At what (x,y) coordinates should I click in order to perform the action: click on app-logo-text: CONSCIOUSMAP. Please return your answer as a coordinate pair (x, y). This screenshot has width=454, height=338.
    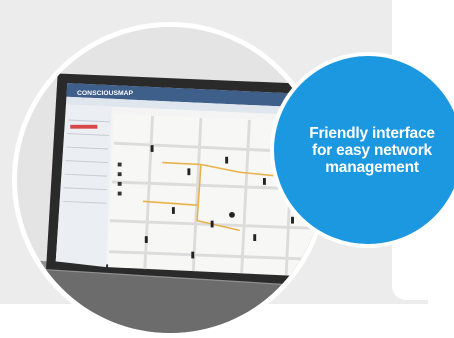
    Looking at the image, I should click on (105, 93).